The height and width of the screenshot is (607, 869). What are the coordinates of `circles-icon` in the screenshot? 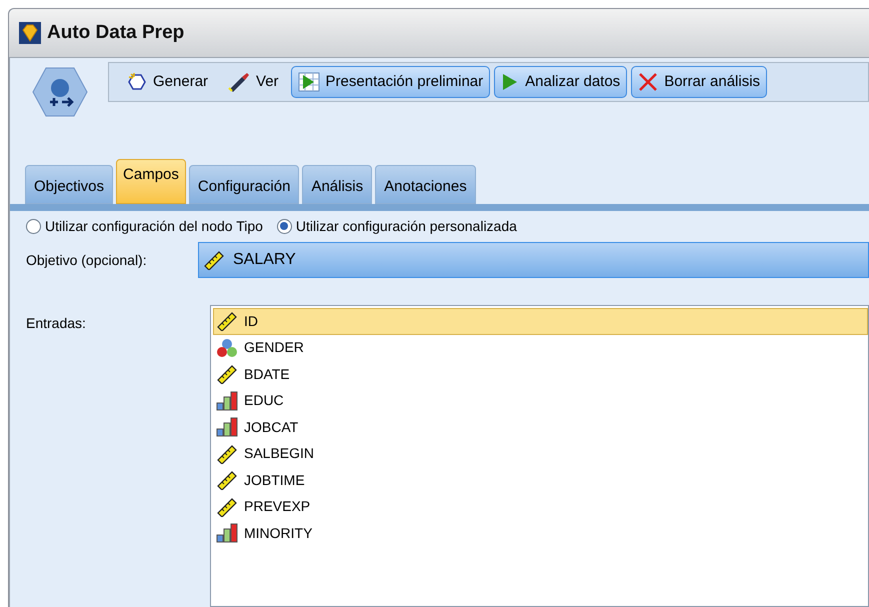 It's located at (227, 348).